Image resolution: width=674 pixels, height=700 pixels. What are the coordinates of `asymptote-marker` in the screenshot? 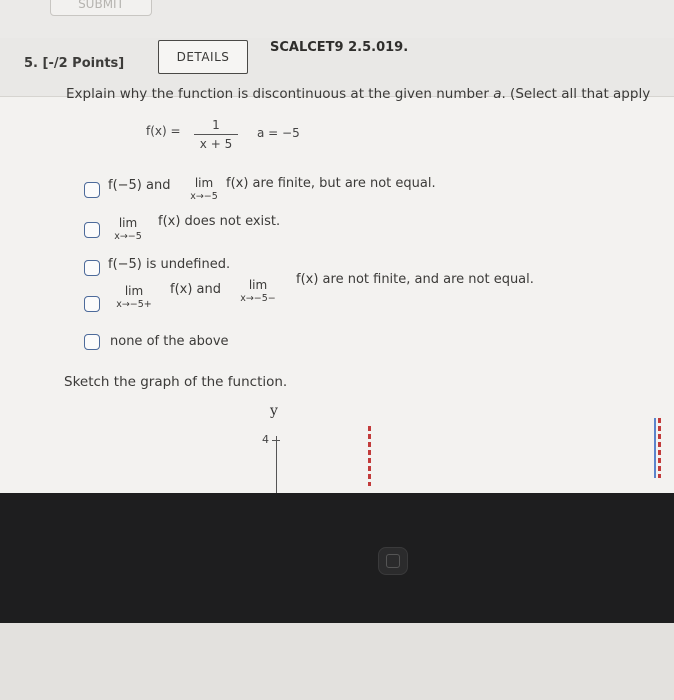 It's located at (369, 456).